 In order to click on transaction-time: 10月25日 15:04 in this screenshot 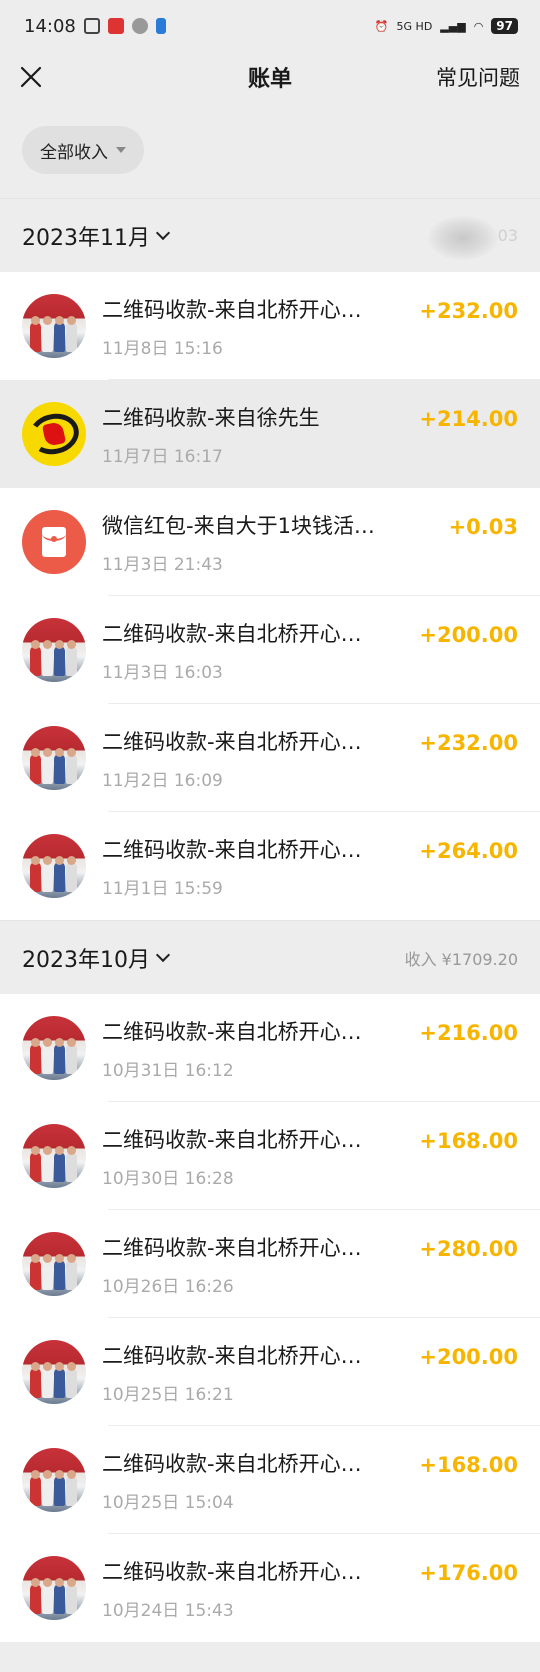, I will do `click(168, 1502)`.